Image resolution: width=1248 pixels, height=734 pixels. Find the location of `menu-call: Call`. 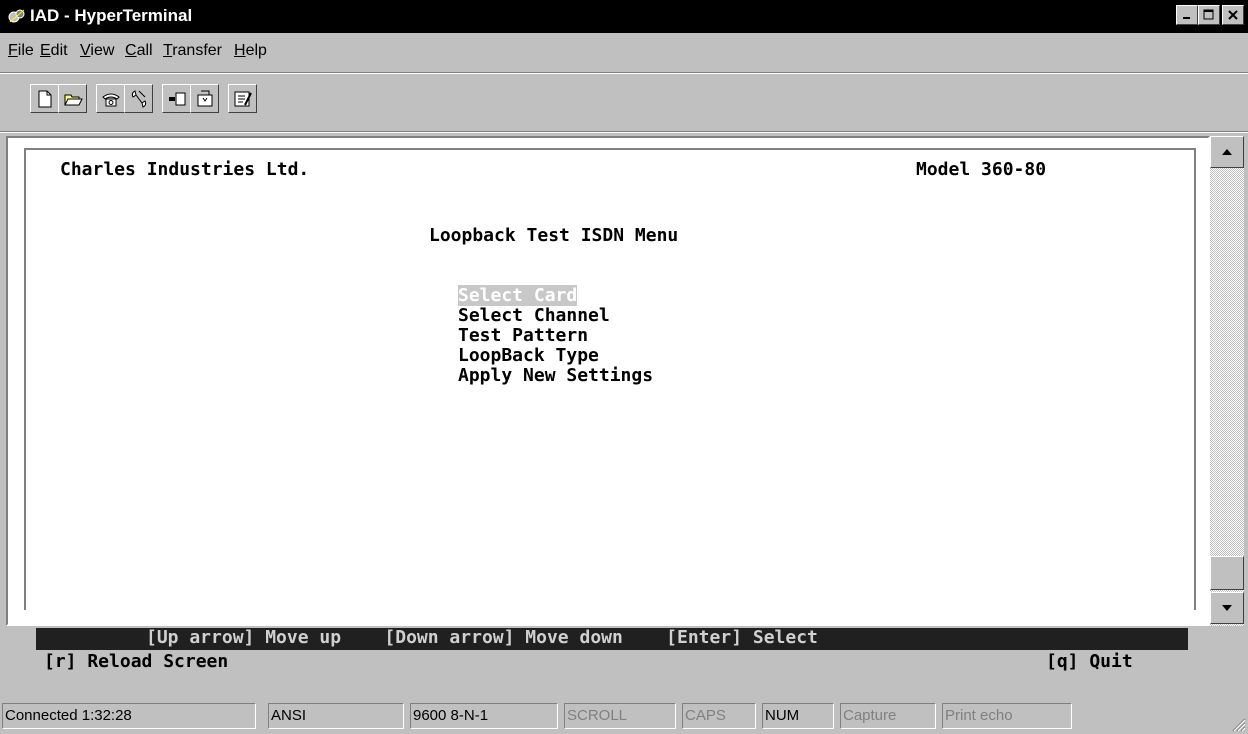

menu-call: Call is located at coordinates (139, 51).